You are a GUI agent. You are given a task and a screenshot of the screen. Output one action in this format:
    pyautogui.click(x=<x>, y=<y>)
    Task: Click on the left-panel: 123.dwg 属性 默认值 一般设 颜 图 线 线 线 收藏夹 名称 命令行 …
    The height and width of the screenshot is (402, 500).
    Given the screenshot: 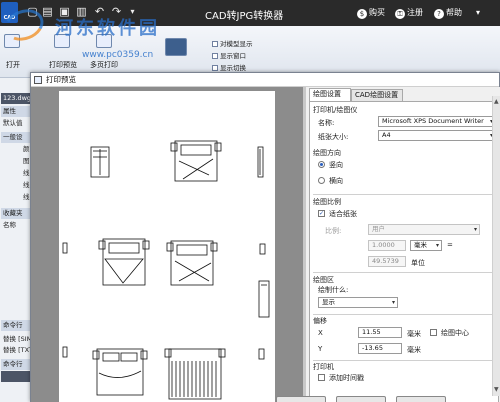 What is the action you would take?
    pyautogui.click(x=16, y=240)
    